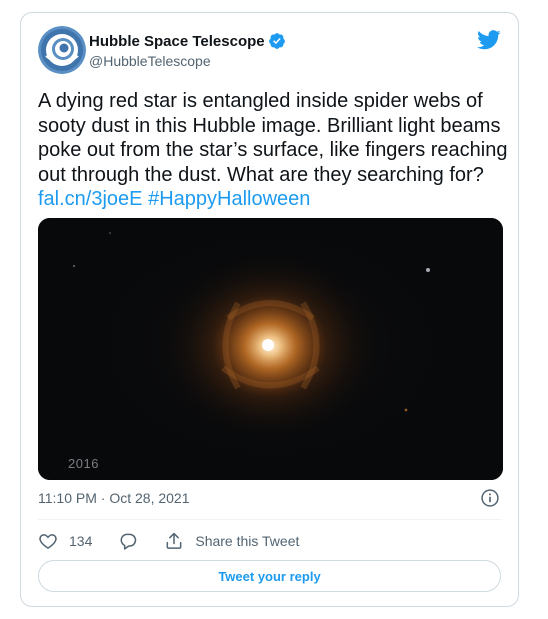 Image resolution: width=548 pixels, height=619 pixels. I want to click on info-icon, so click(490, 498).